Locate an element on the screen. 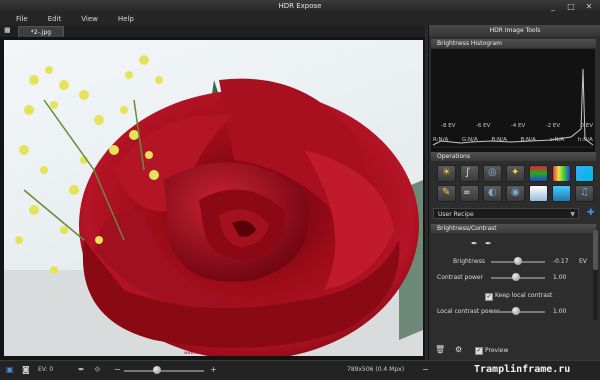 The width and height of the screenshot is (600, 380). zoom-slider is located at coordinates (164, 370).